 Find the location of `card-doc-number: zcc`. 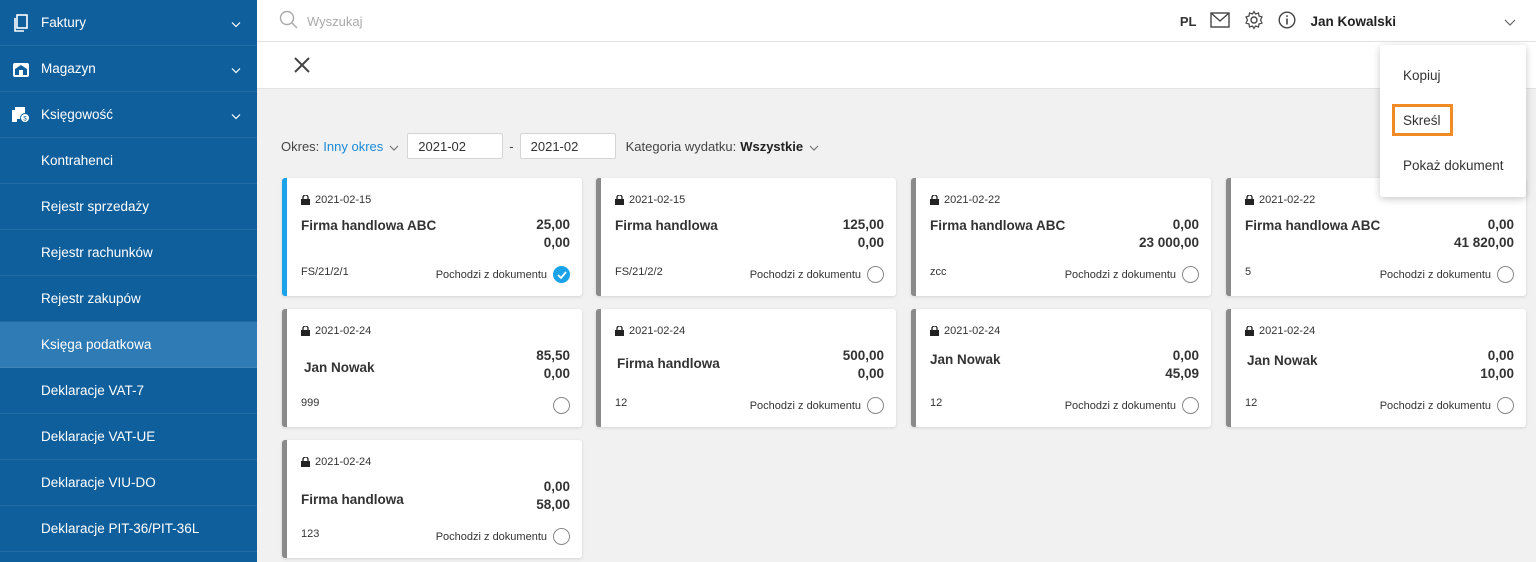

card-doc-number: zcc is located at coordinates (938, 272).